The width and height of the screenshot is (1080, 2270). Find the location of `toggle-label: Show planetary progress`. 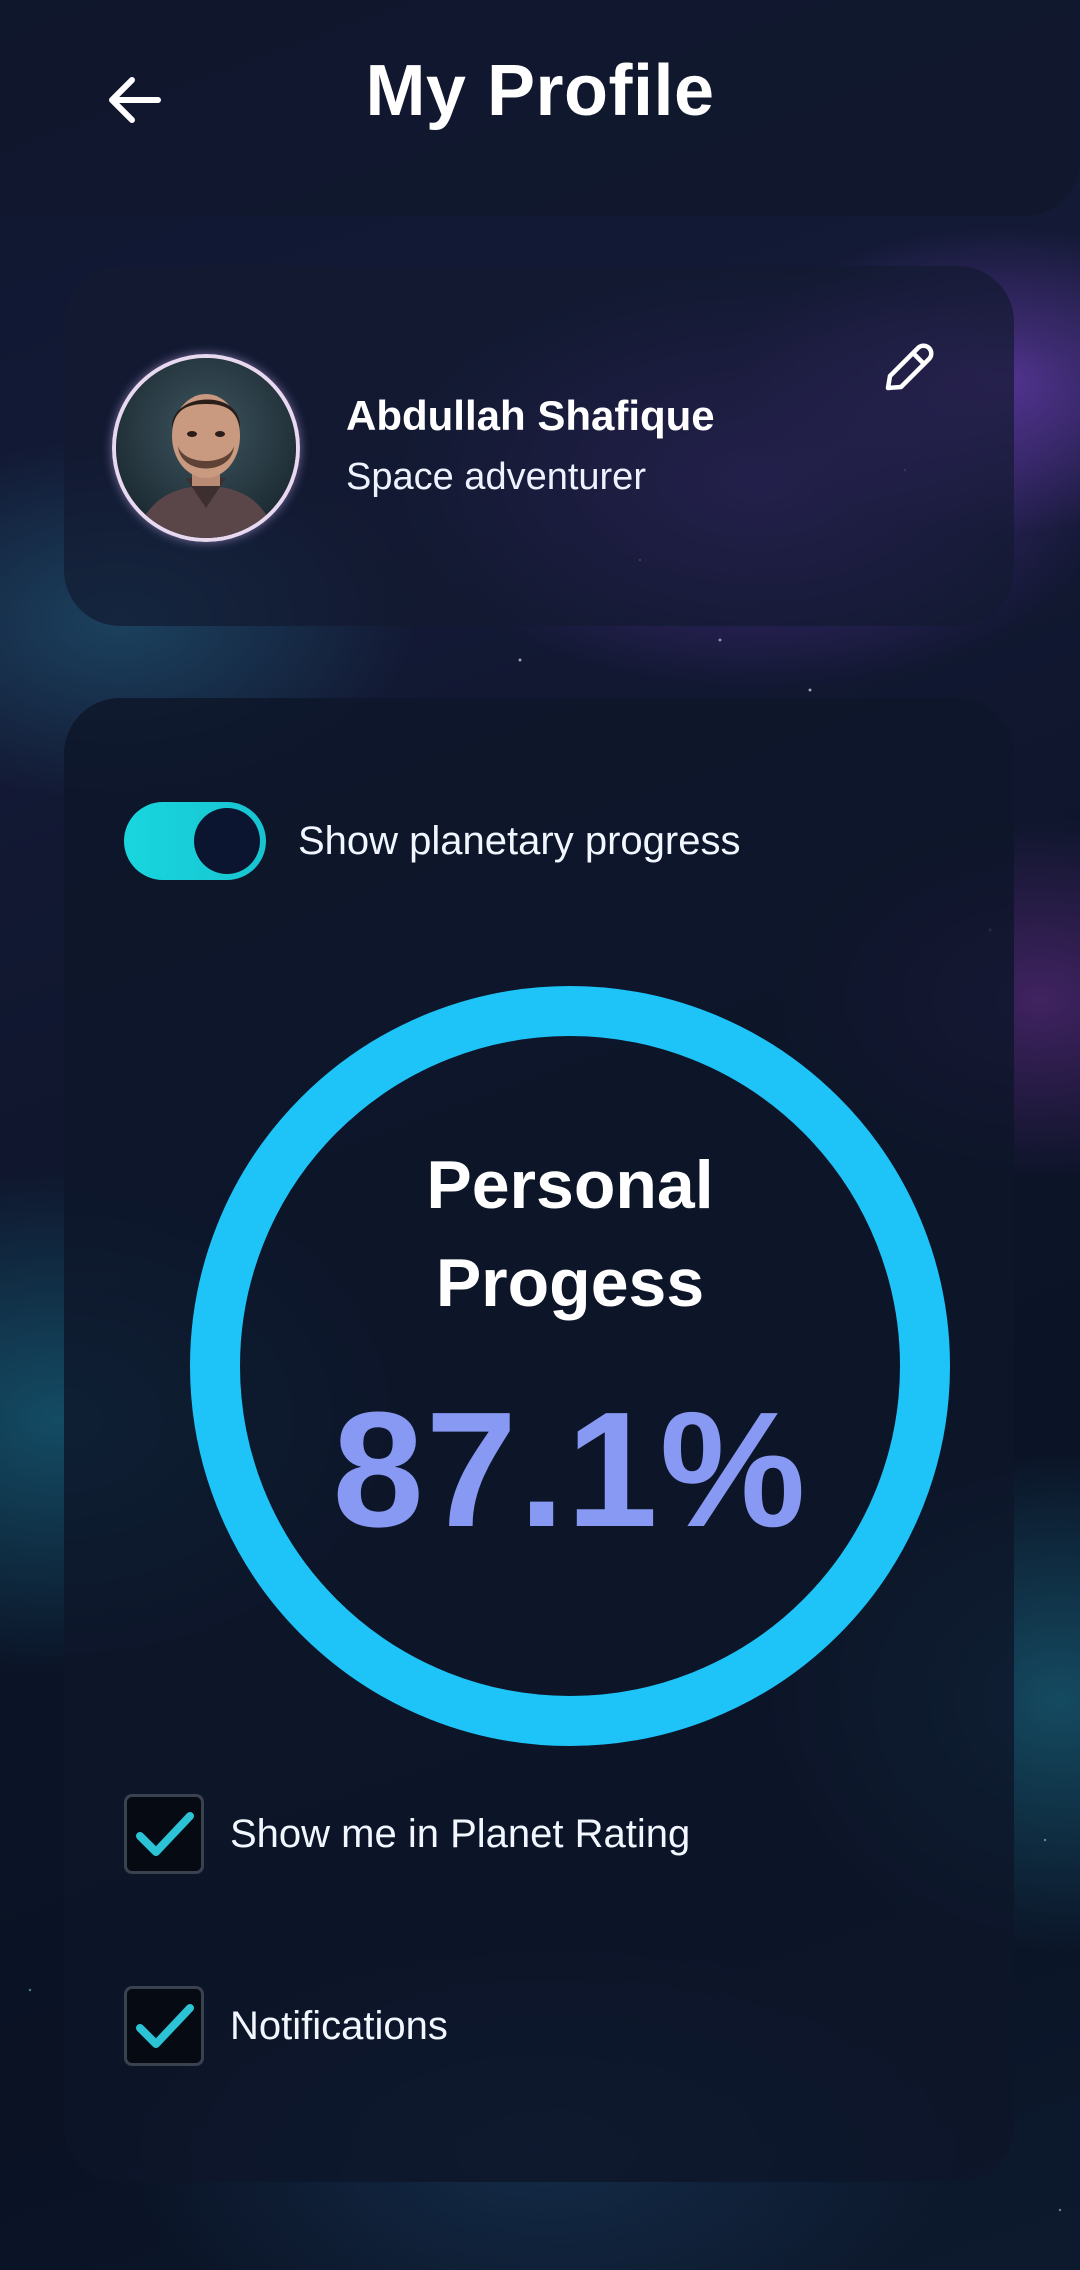

toggle-label: Show planetary progress is located at coordinates (519, 840).